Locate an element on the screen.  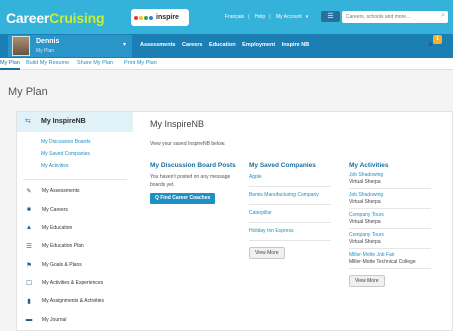
sidebar-item-goals-plans: ⚑ My Goals & Plans is located at coordinates (78, 266).